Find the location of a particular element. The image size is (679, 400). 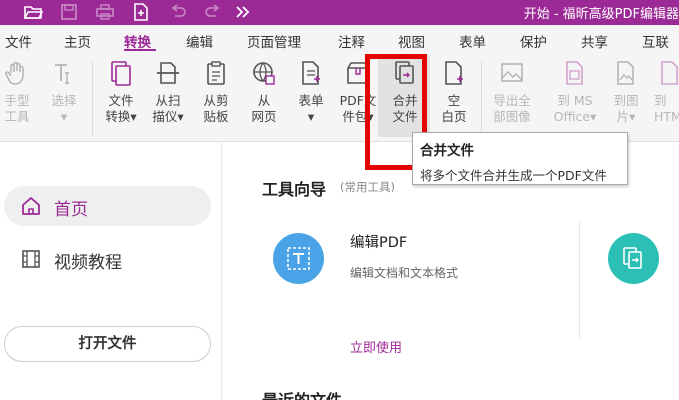

from-clipboard-button: 从剪 贴板 is located at coordinates (216, 99).